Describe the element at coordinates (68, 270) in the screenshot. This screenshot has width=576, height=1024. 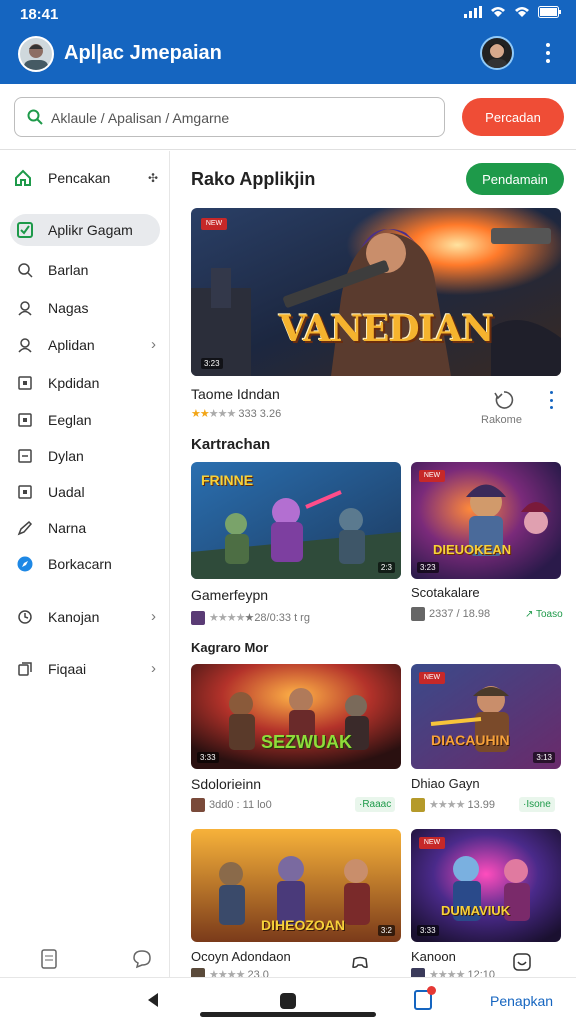
I see `sidebar-item-label: Barlan` at that location.